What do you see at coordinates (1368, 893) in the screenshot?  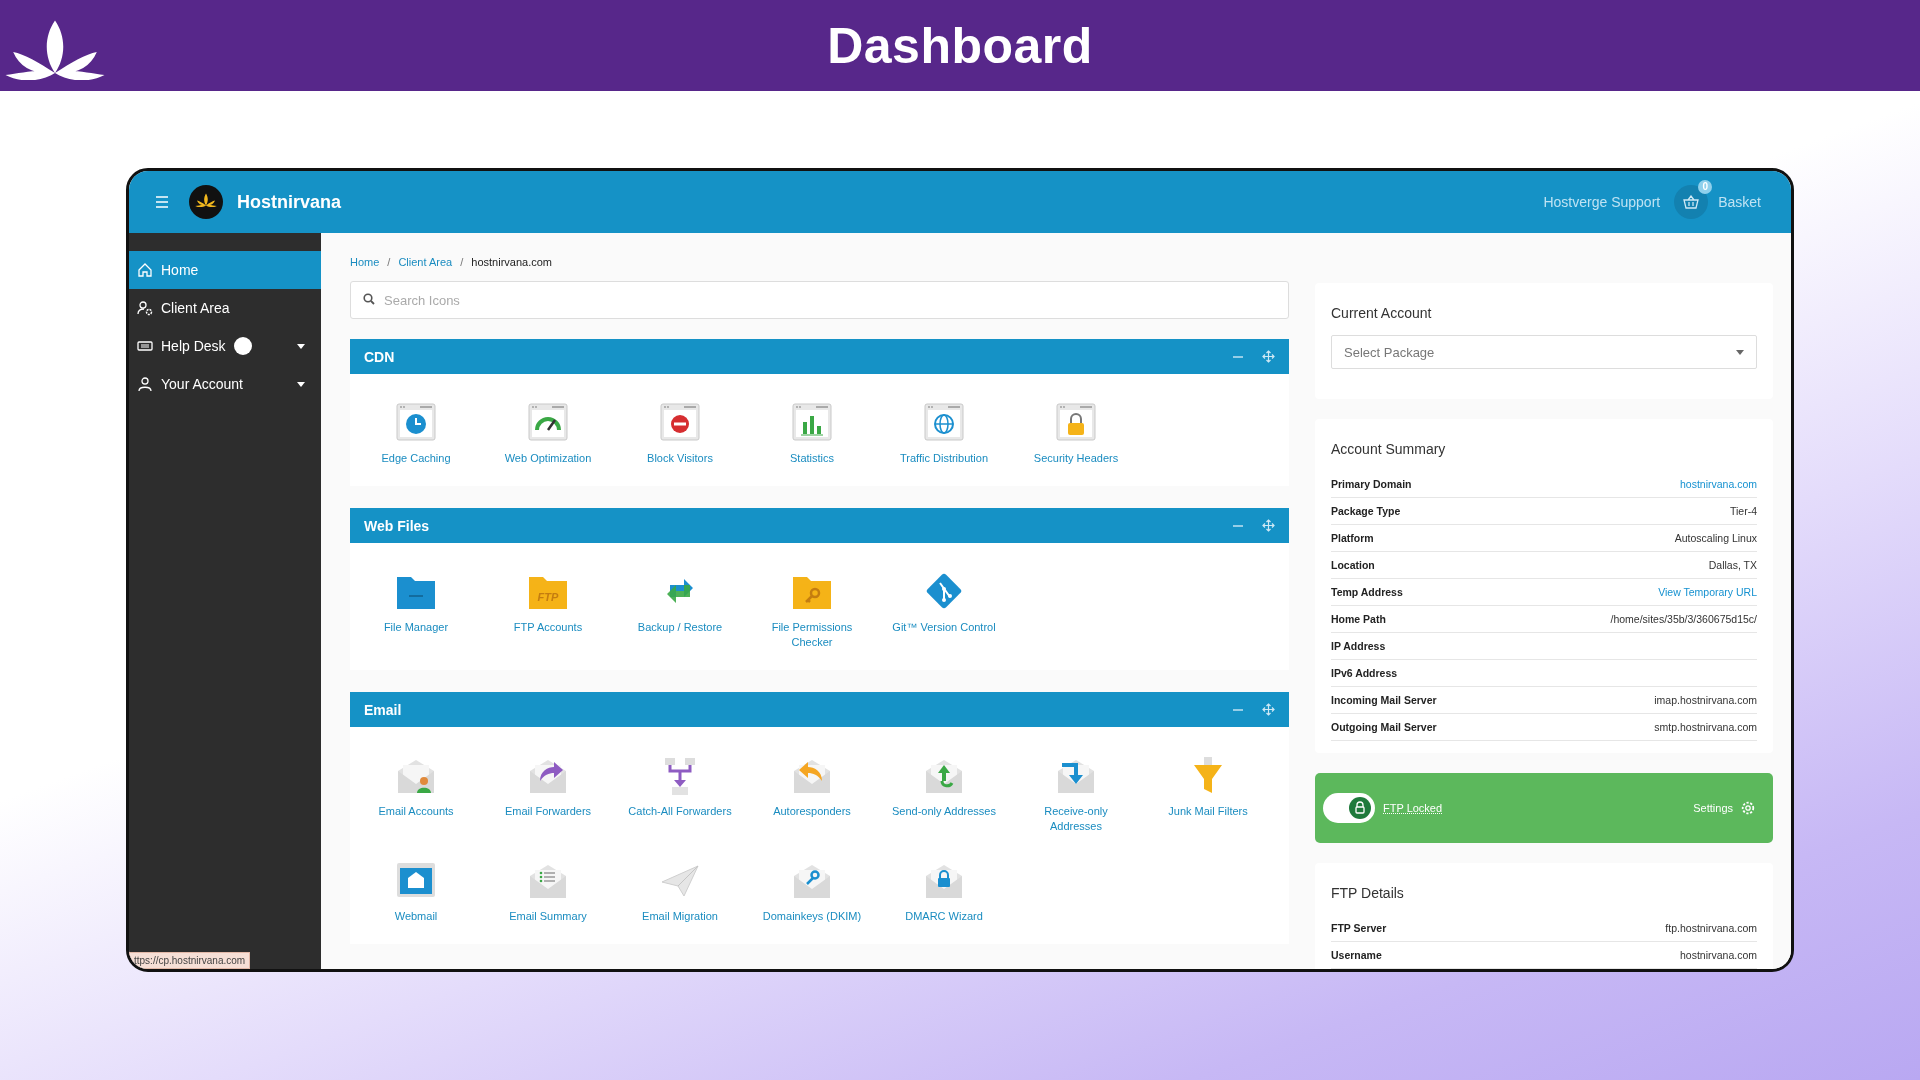 I see `card-title: FTP Details` at bounding box center [1368, 893].